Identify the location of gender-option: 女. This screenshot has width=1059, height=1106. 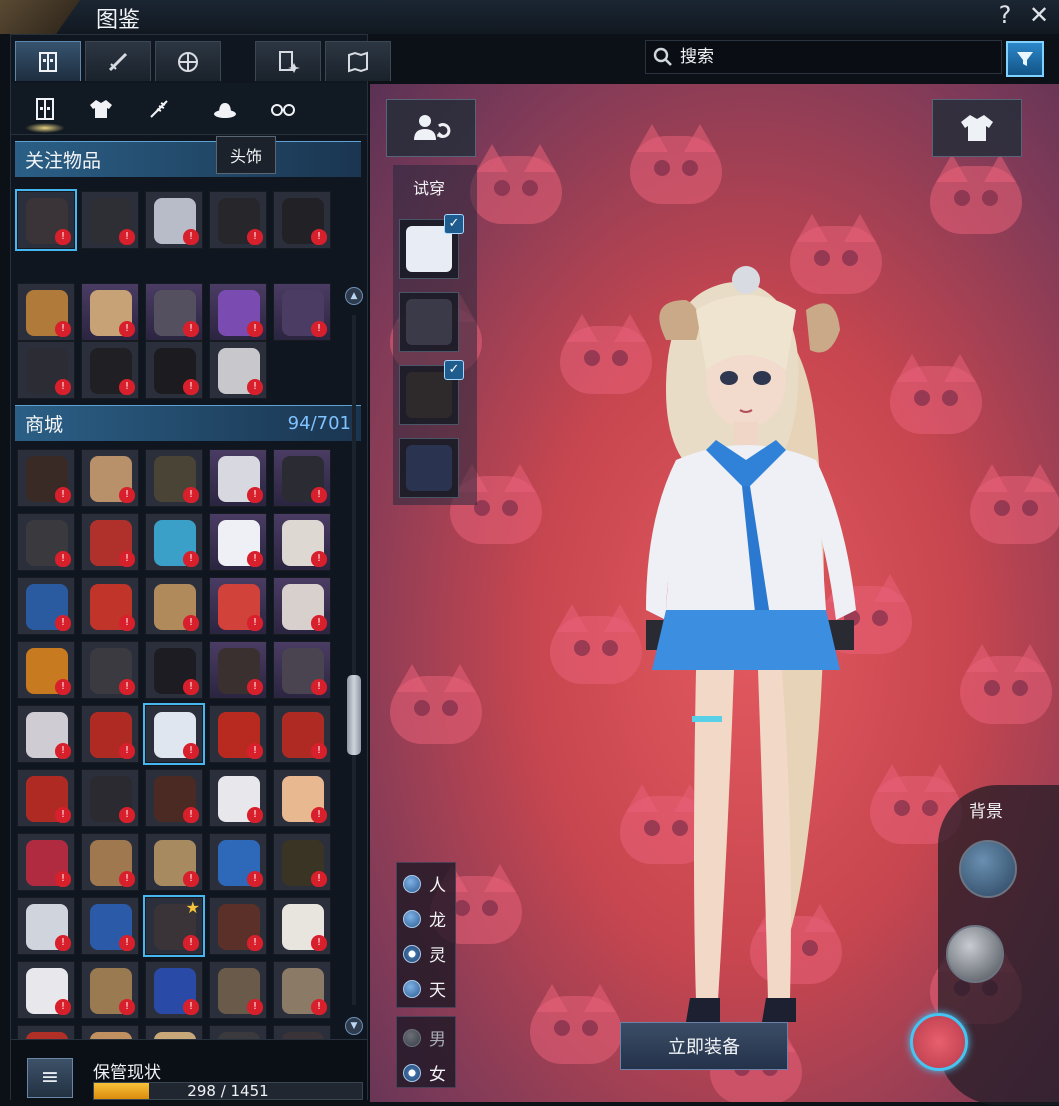
(424, 1072).